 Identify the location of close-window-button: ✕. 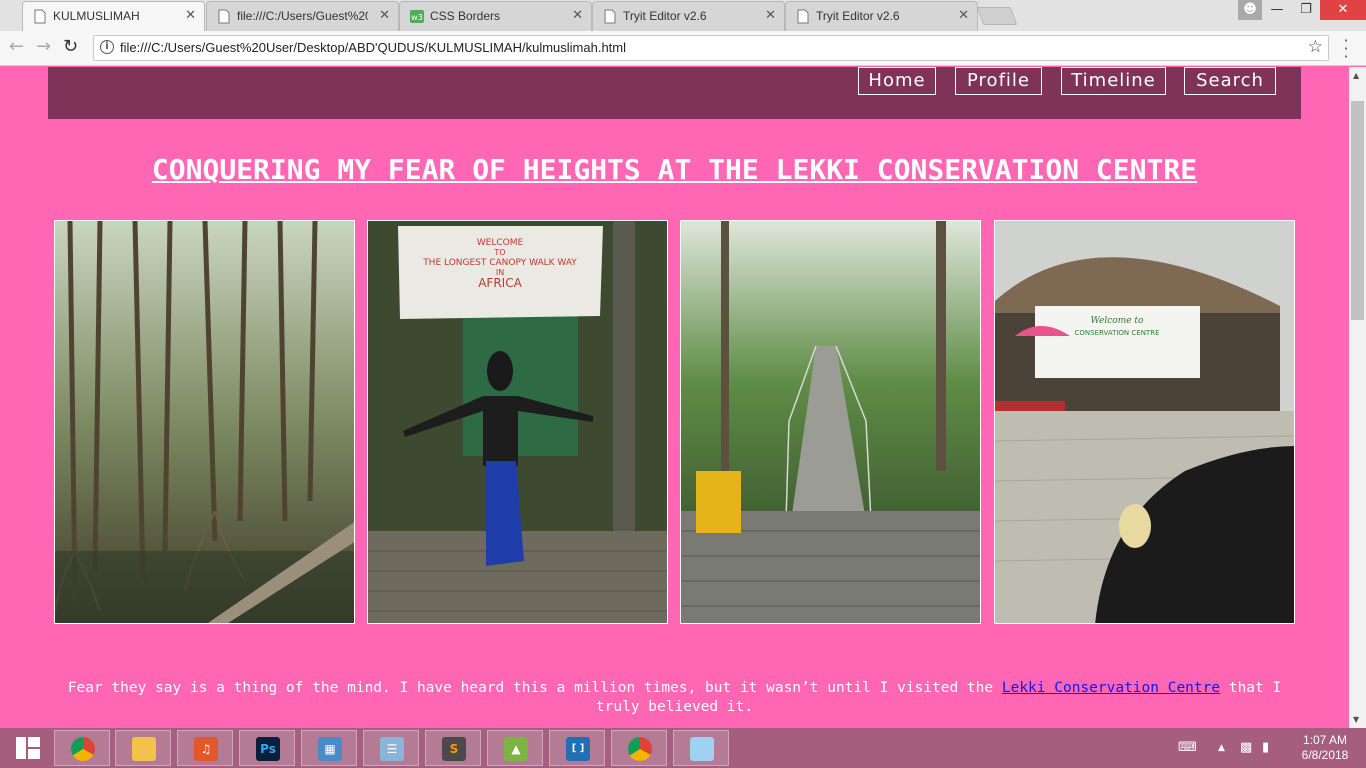
(1343, 10).